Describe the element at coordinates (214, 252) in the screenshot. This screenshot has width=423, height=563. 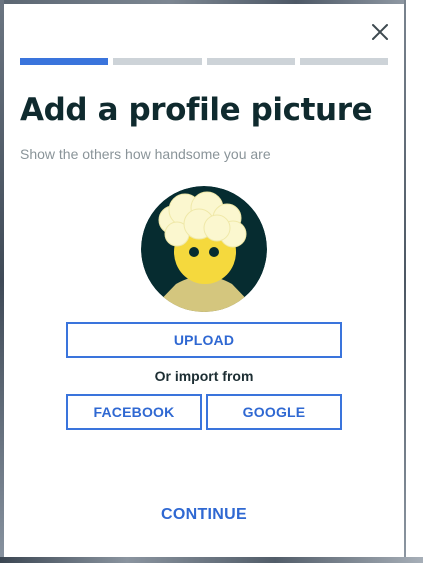
I see `avatar-right-eye` at that location.